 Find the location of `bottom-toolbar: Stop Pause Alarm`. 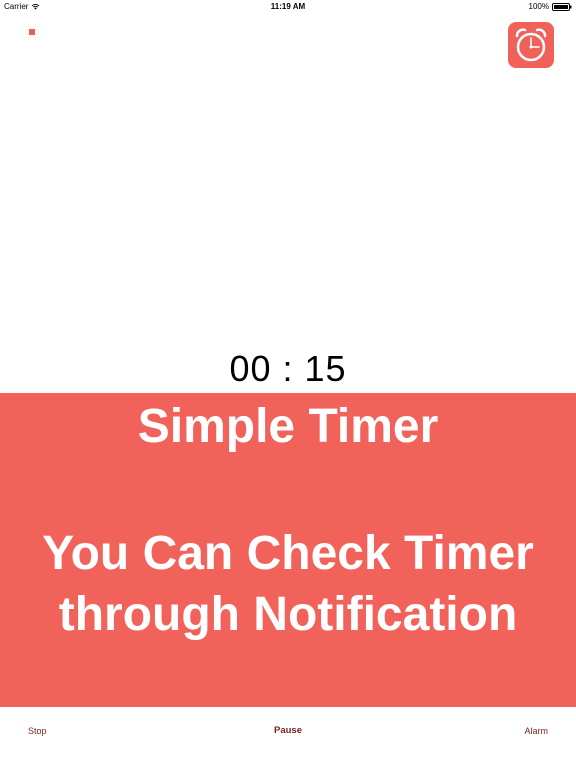

bottom-toolbar: Stop Pause Alarm is located at coordinates (288, 737).